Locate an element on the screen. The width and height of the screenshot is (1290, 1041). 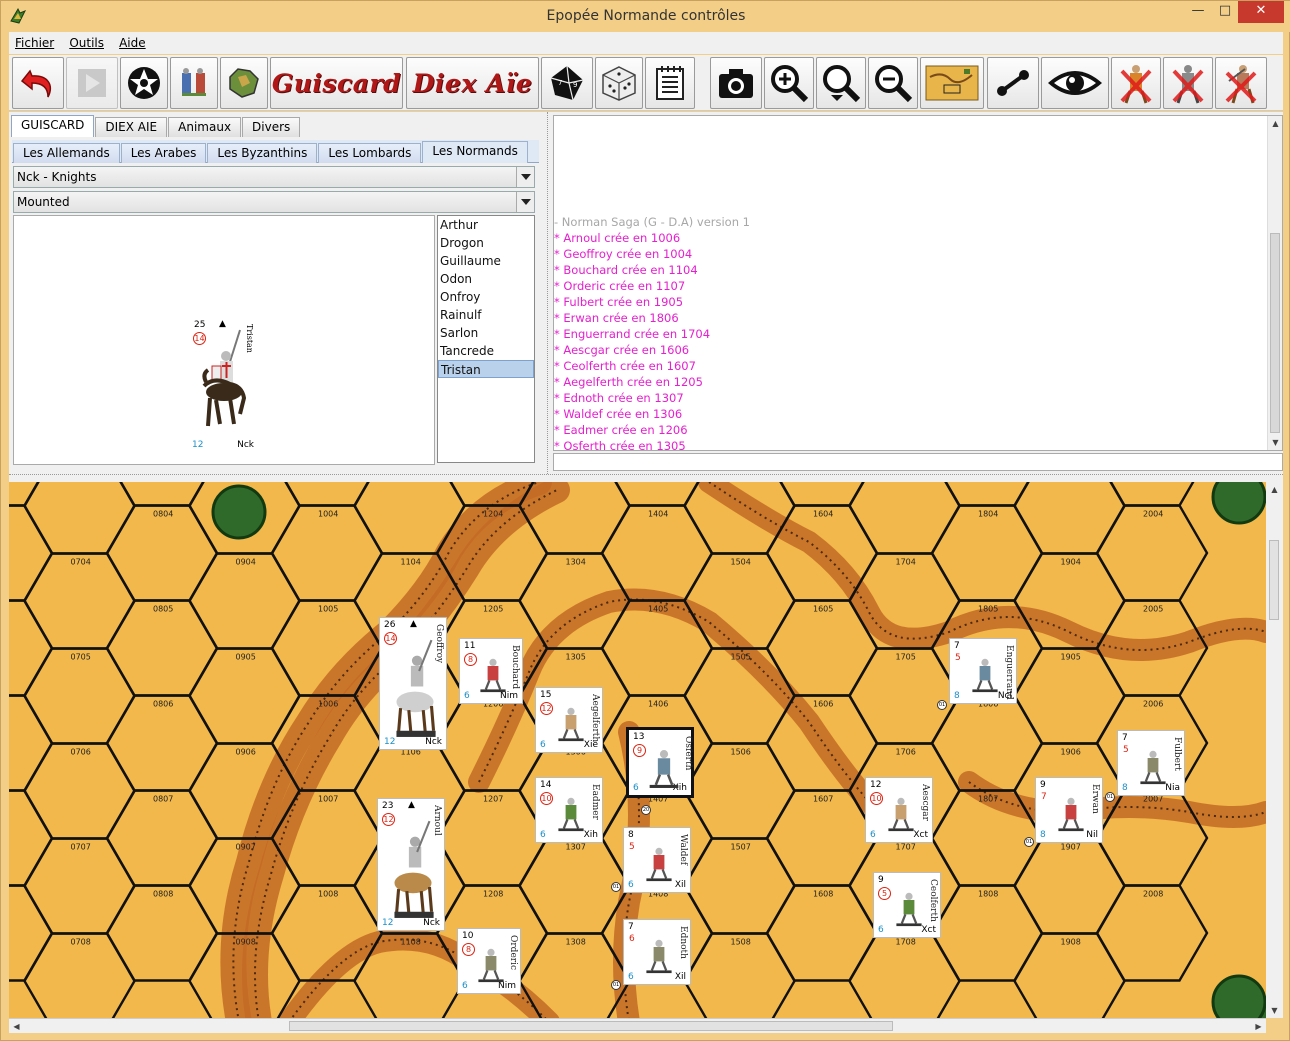
list-item-selected: Tristan is located at coordinates (486, 369).